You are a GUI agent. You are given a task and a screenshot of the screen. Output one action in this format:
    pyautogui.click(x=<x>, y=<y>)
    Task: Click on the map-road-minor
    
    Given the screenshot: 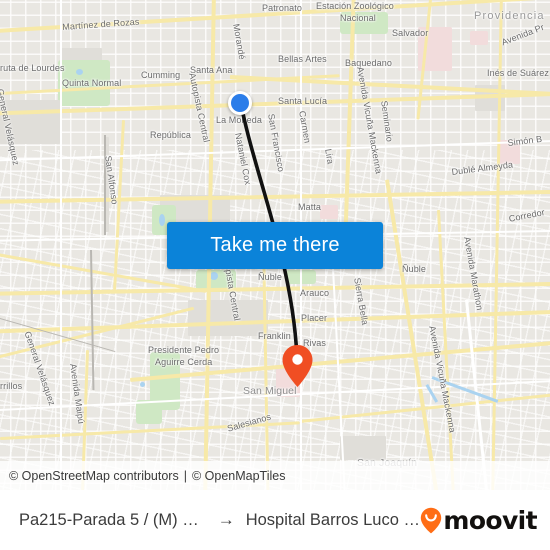 What is the action you would take?
    pyautogui.click(x=61, y=245)
    